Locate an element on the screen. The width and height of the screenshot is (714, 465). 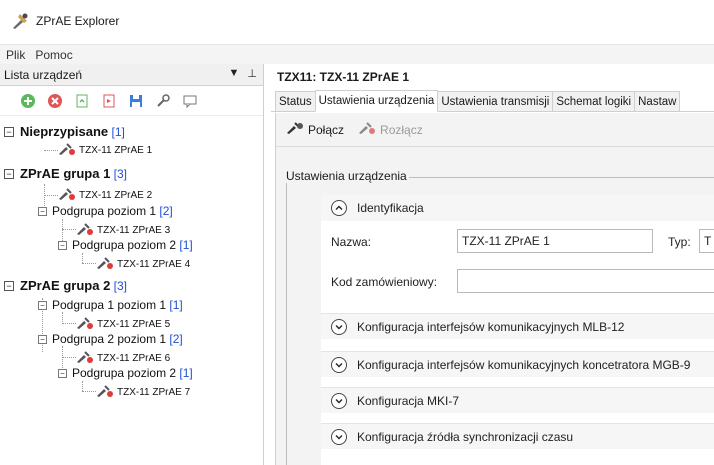
tree-device-7: TZX-11 ZPrAE 7 is located at coordinates (143, 392).